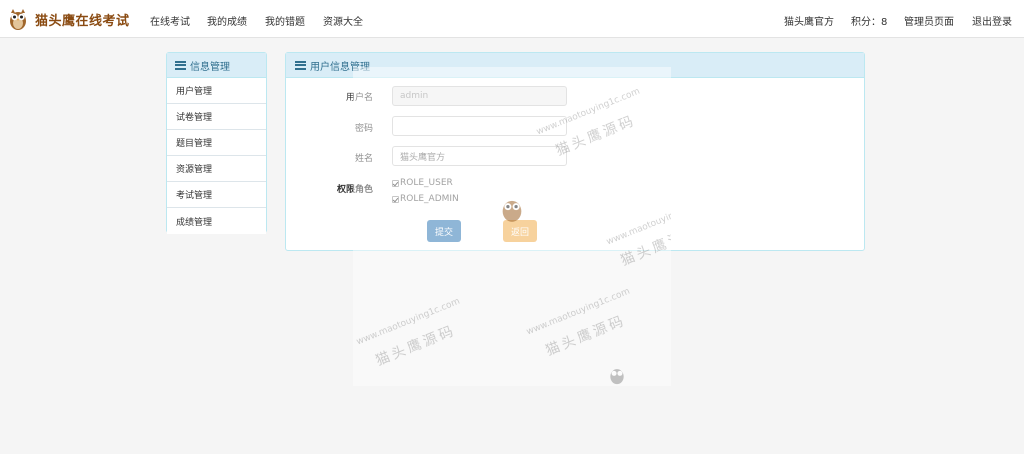  What do you see at coordinates (929, 20) in the screenshot?
I see `nav-admin-page: 管理员页面` at bounding box center [929, 20].